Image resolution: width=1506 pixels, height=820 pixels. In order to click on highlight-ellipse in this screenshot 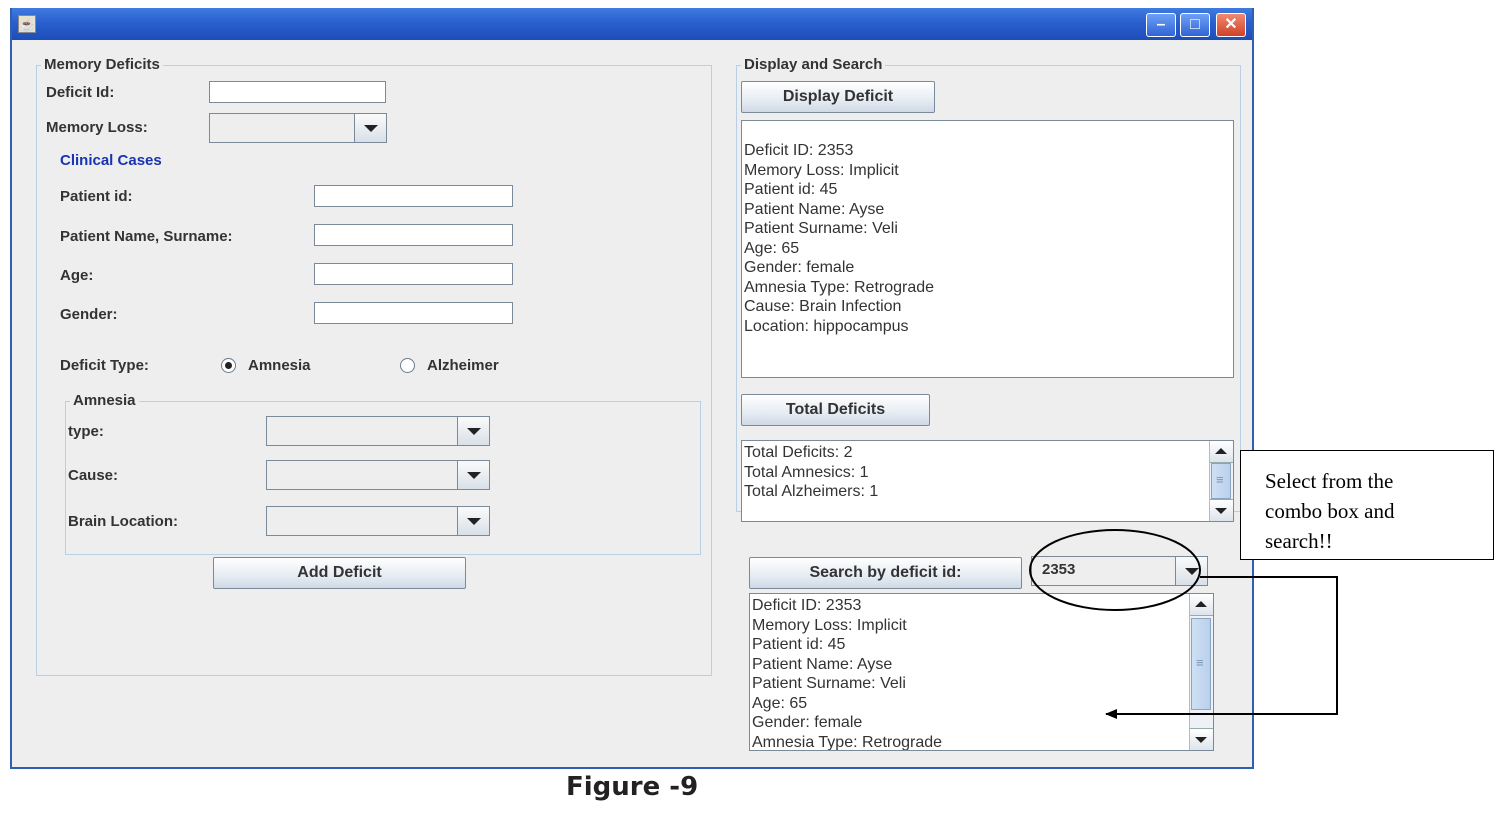, I will do `click(1115, 570)`.